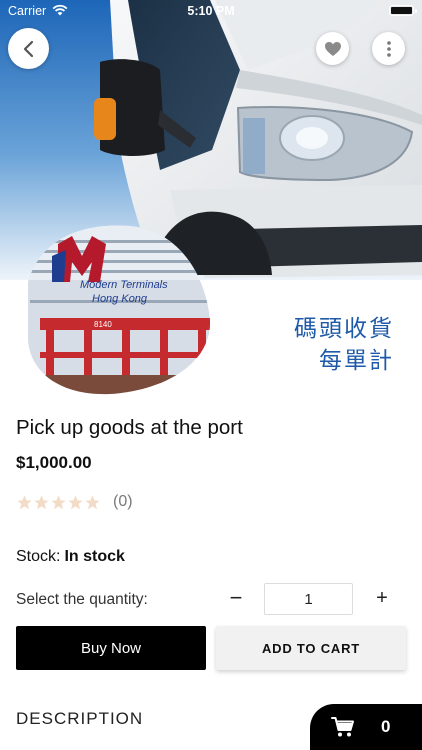  I want to click on stock-value: In stock, so click(94, 556).